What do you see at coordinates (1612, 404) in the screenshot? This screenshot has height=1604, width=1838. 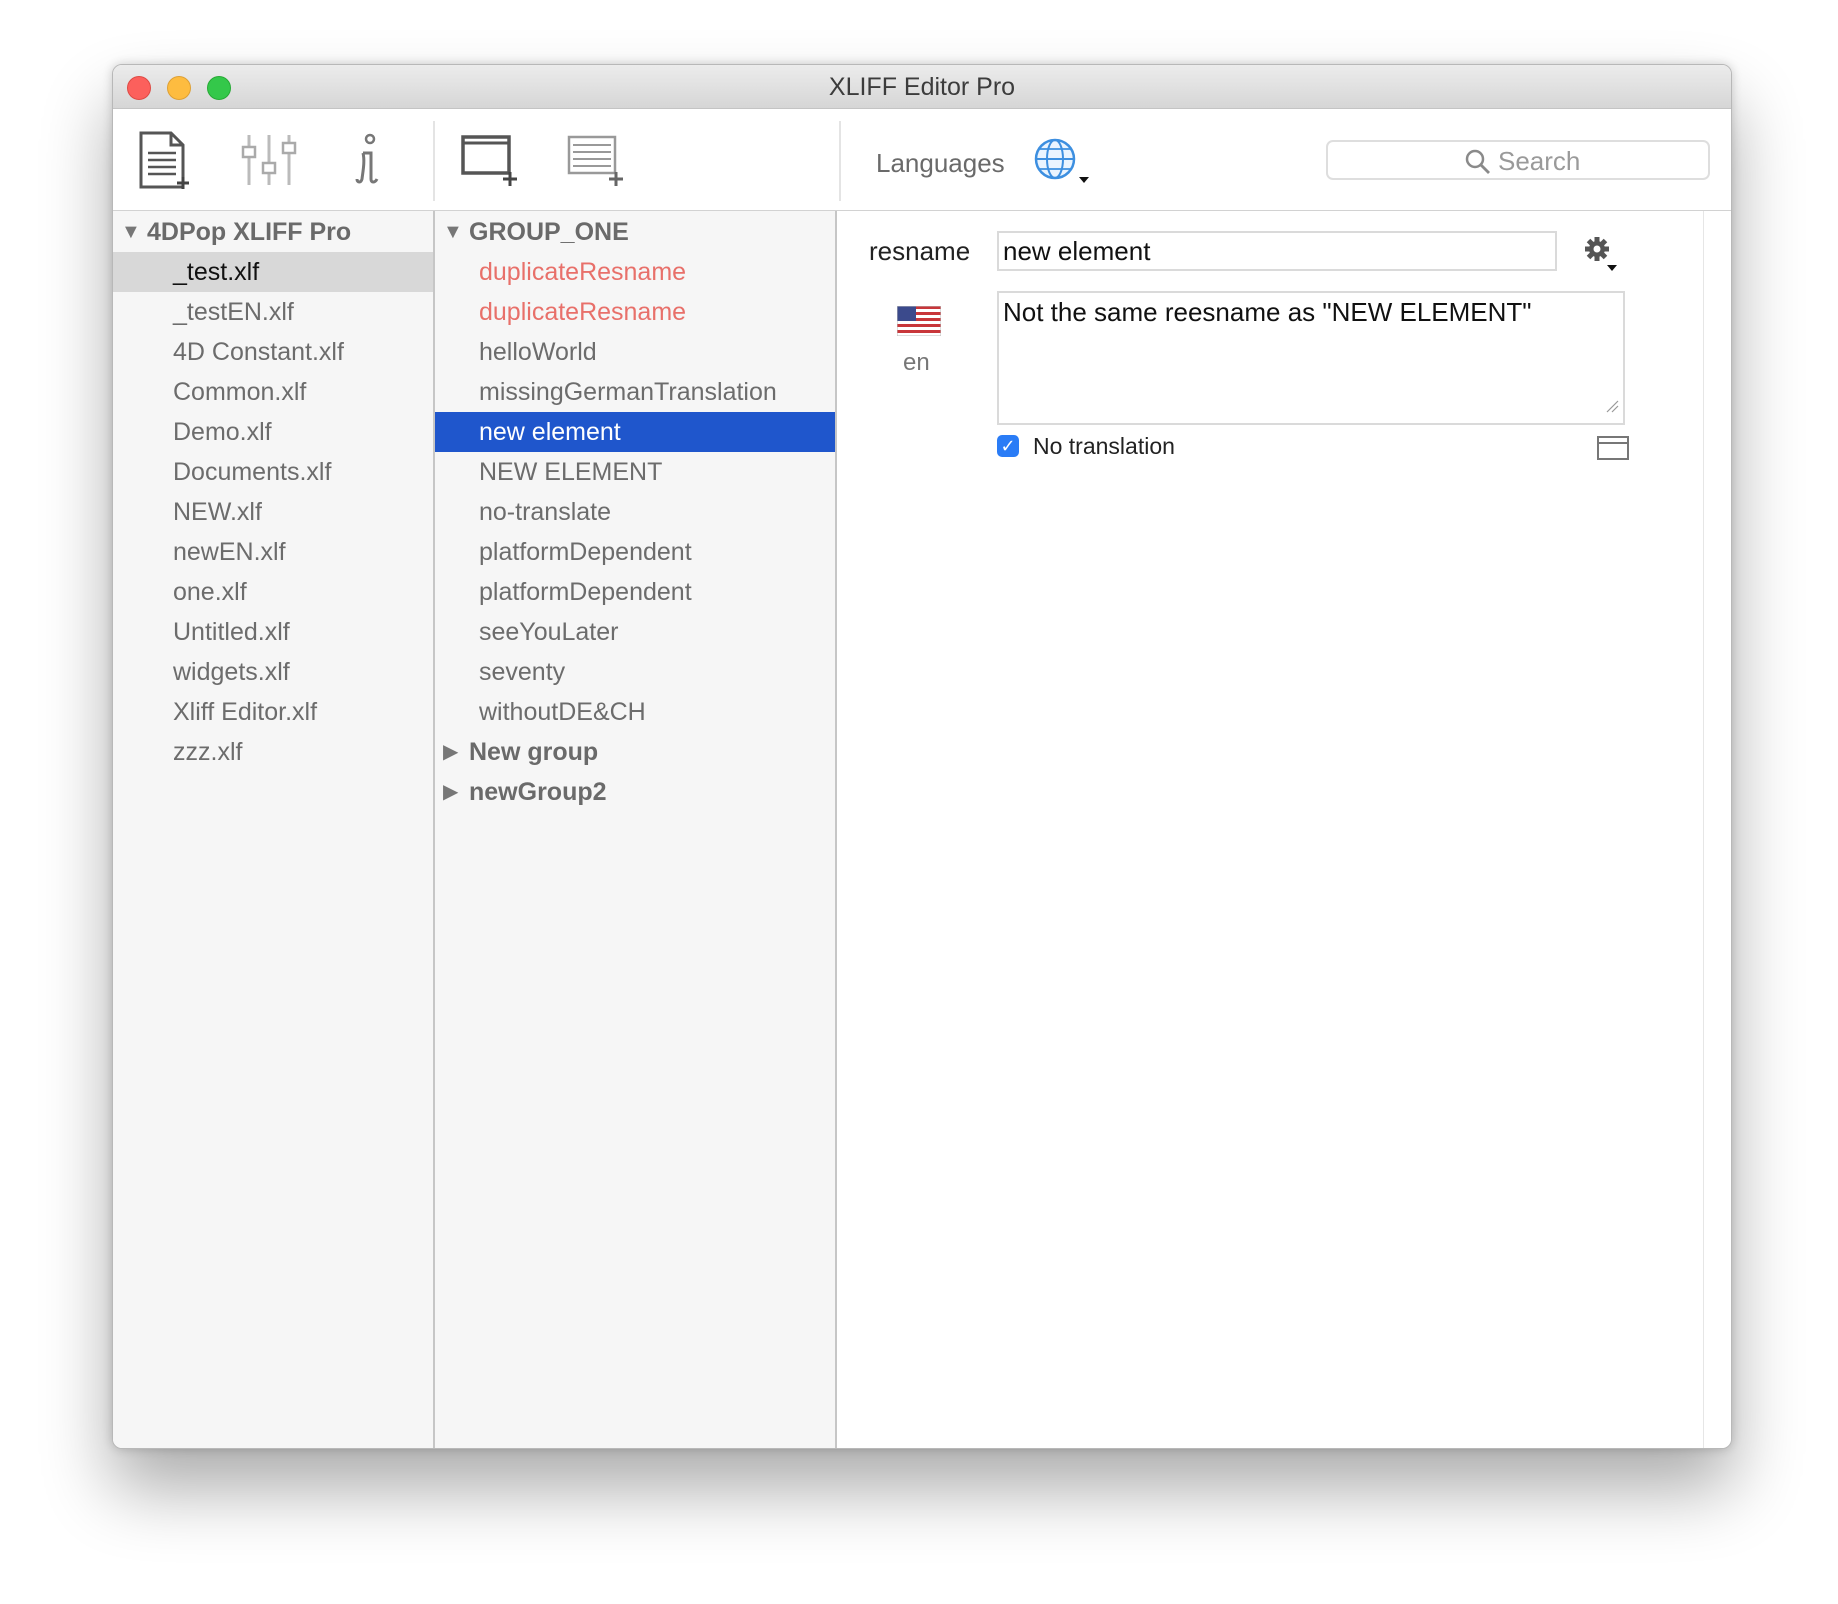 I see `resize-grip-icon` at bounding box center [1612, 404].